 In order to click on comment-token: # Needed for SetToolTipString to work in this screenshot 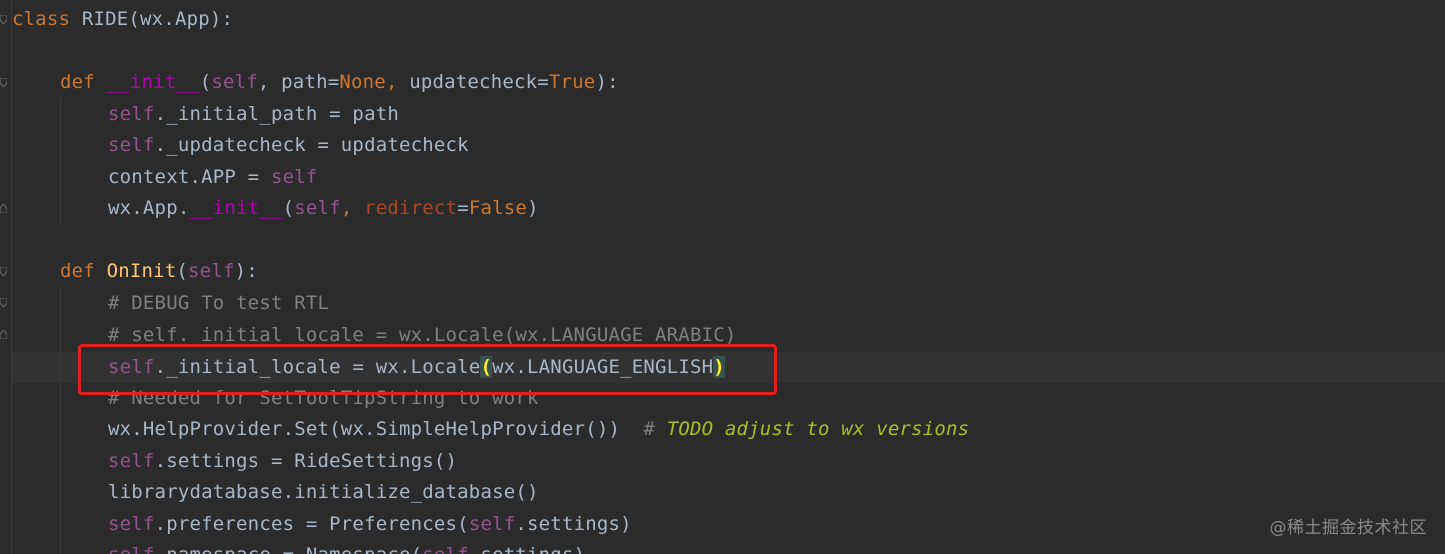, I will do `click(323, 398)`.